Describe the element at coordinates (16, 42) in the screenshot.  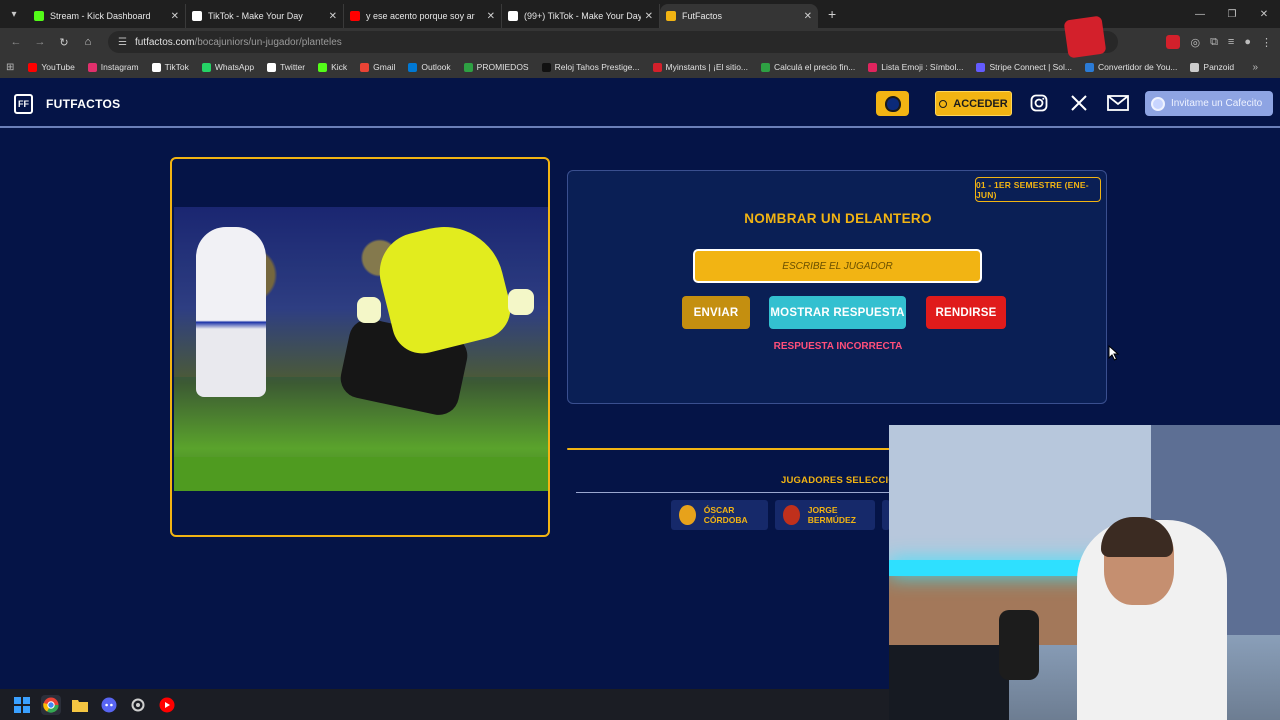
I see `back-icon: ←` at that location.